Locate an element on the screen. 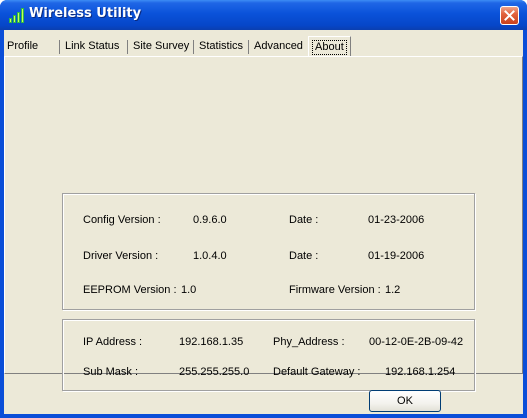 This screenshot has height=418, width=527. tab-label: Site Survey is located at coordinates (161, 46).